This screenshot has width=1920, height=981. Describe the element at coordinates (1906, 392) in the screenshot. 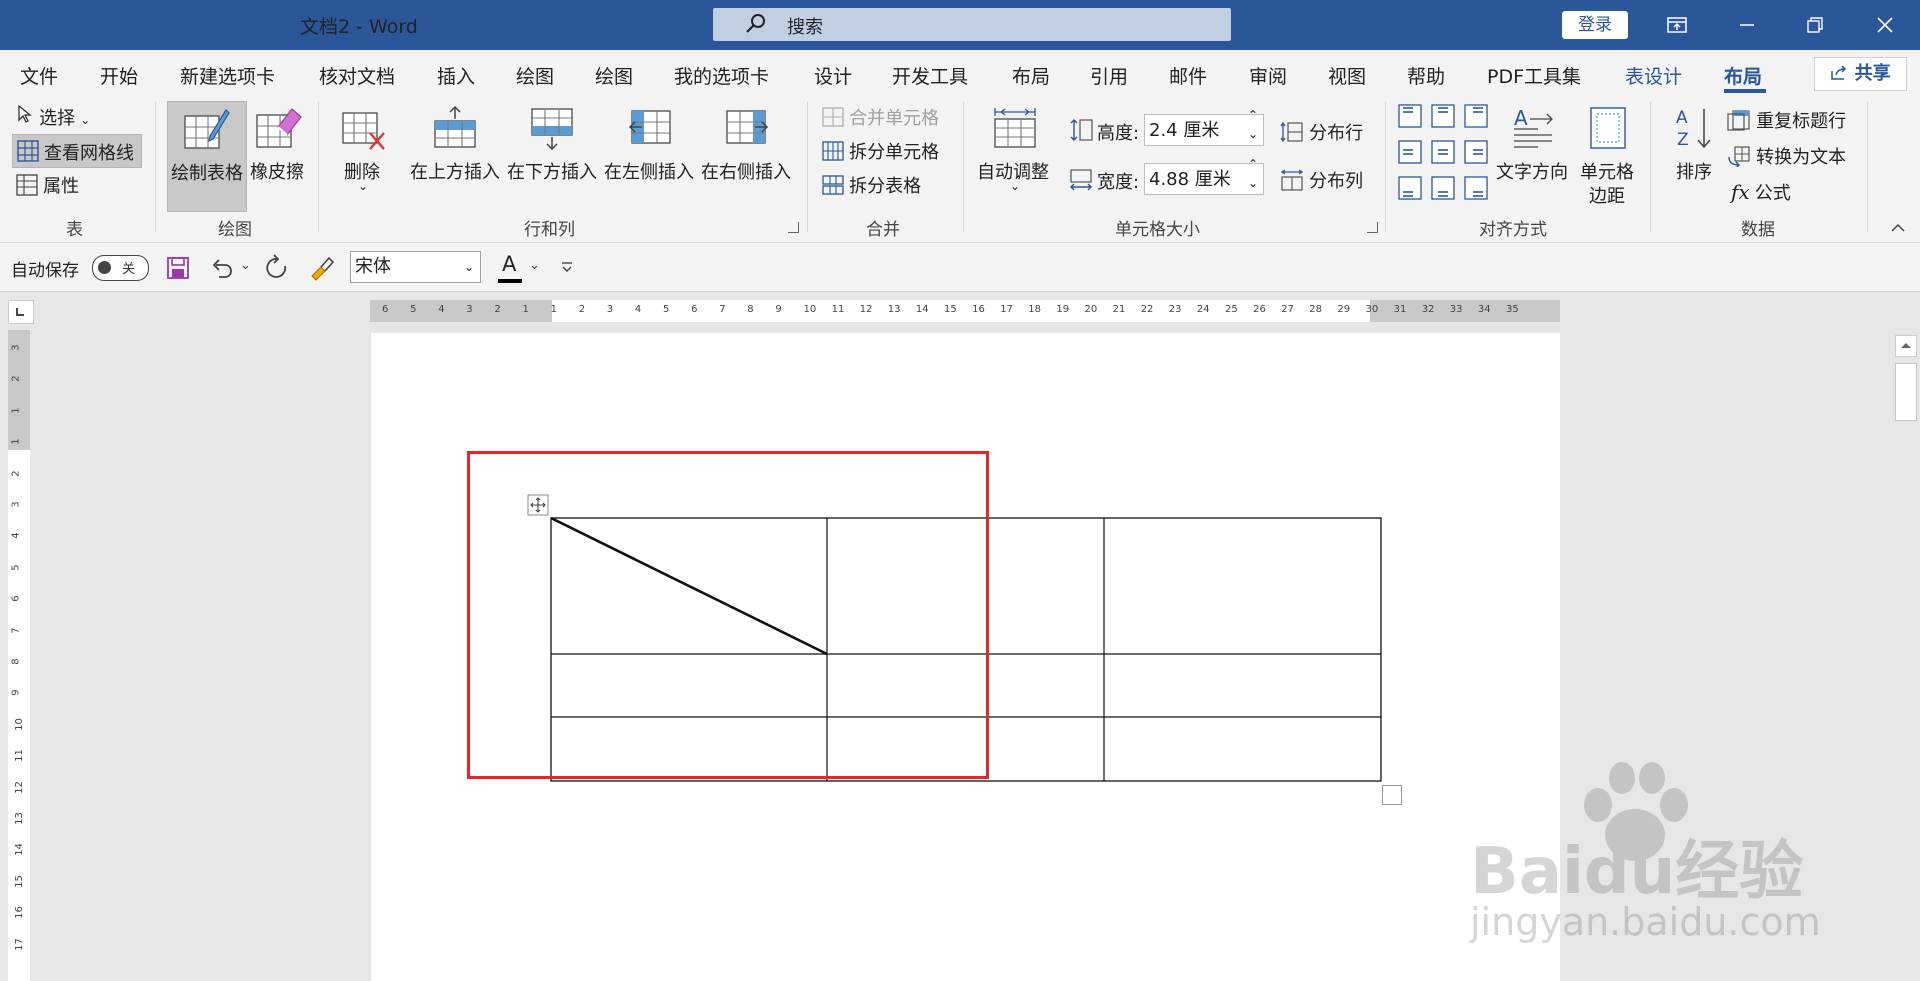

I see `scrollbar-thumb` at that location.